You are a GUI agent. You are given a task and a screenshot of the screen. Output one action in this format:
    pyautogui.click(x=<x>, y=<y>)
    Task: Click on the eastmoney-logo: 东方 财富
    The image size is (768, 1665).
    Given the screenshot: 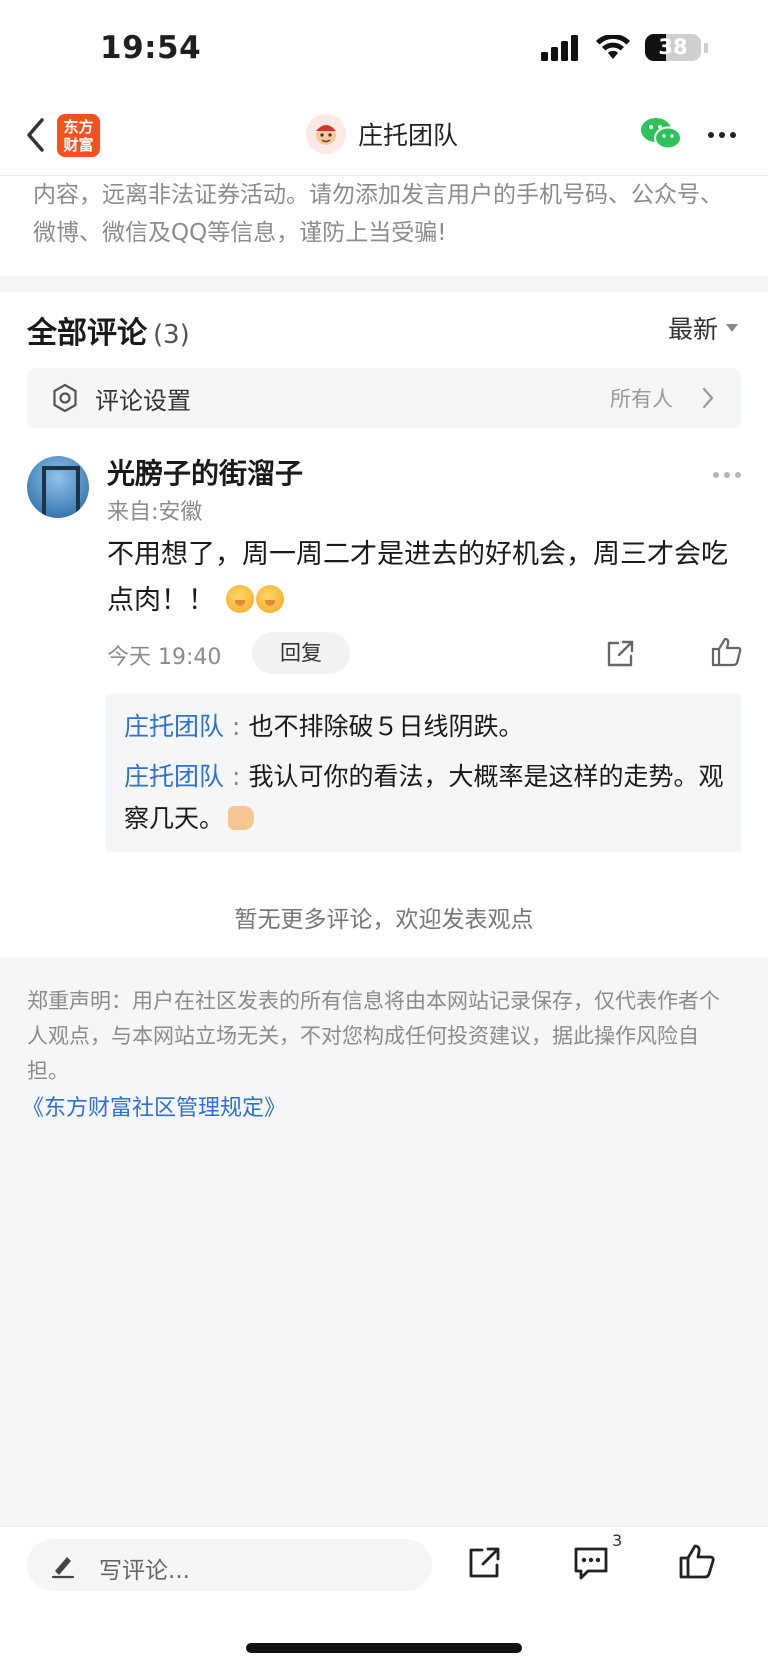 What is the action you would take?
    pyautogui.click(x=78, y=135)
    